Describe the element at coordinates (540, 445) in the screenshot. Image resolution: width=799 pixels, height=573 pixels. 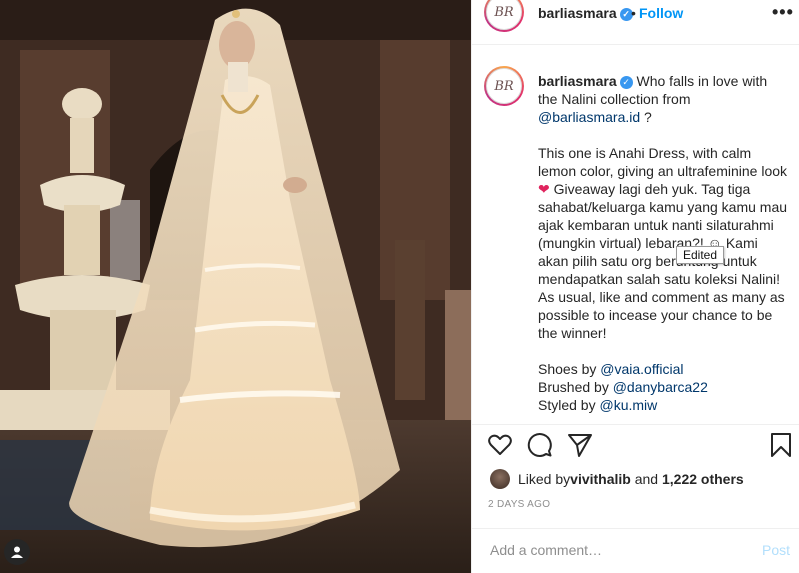
I see `comment-icon` at that location.